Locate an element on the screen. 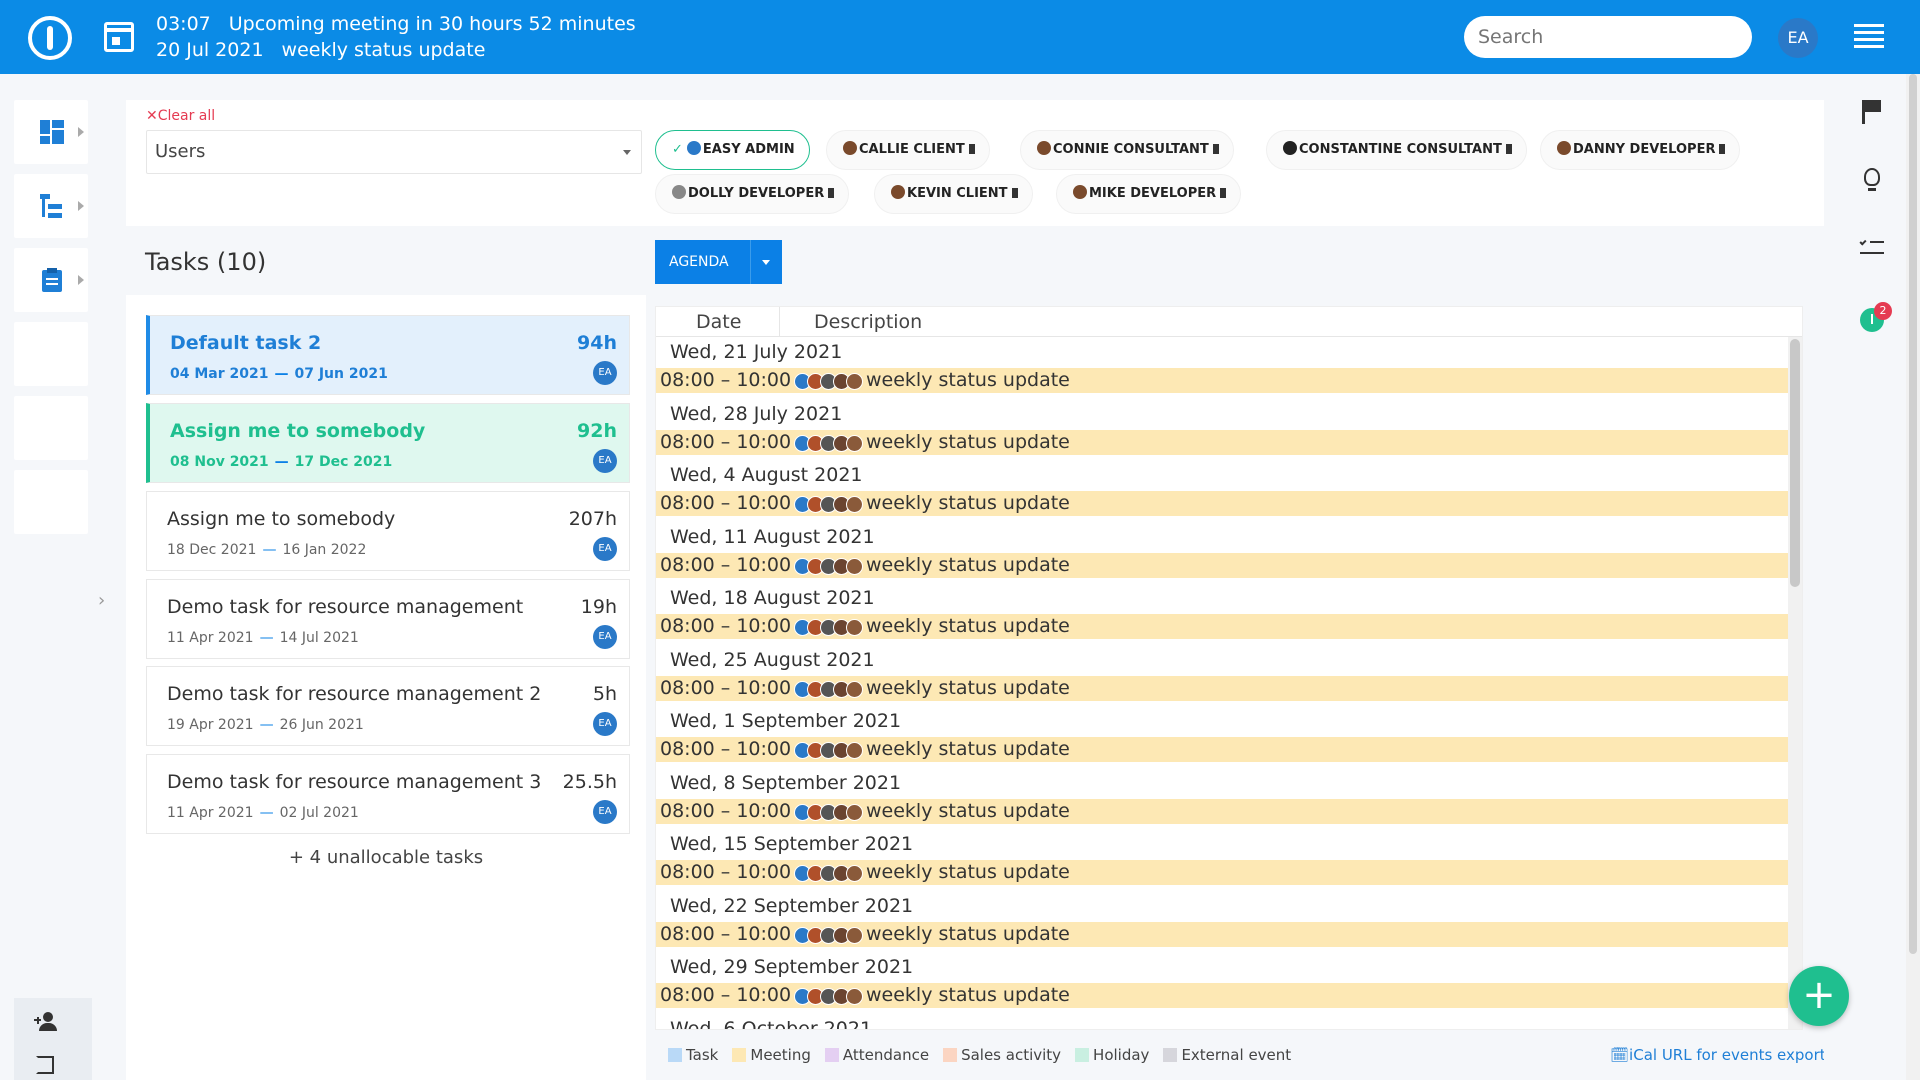  unallocable-tasks-link: + 4 unallocable tasks is located at coordinates (386, 857).